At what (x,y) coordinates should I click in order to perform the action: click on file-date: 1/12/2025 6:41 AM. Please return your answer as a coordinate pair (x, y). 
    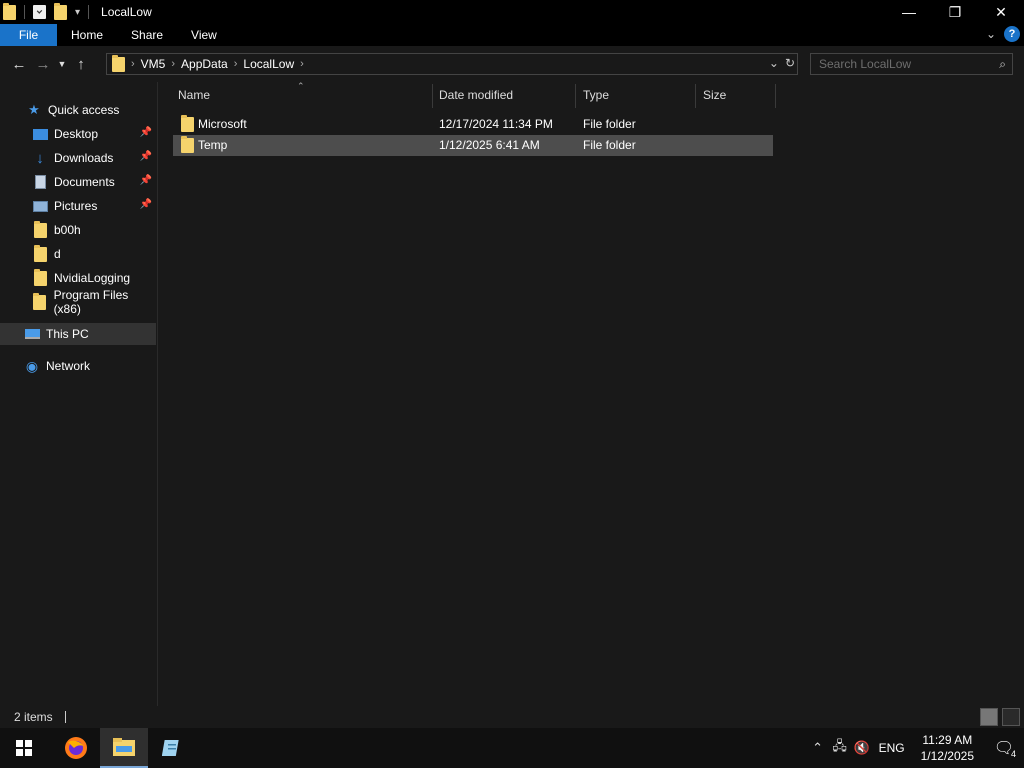
    Looking at the image, I should click on (489, 145).